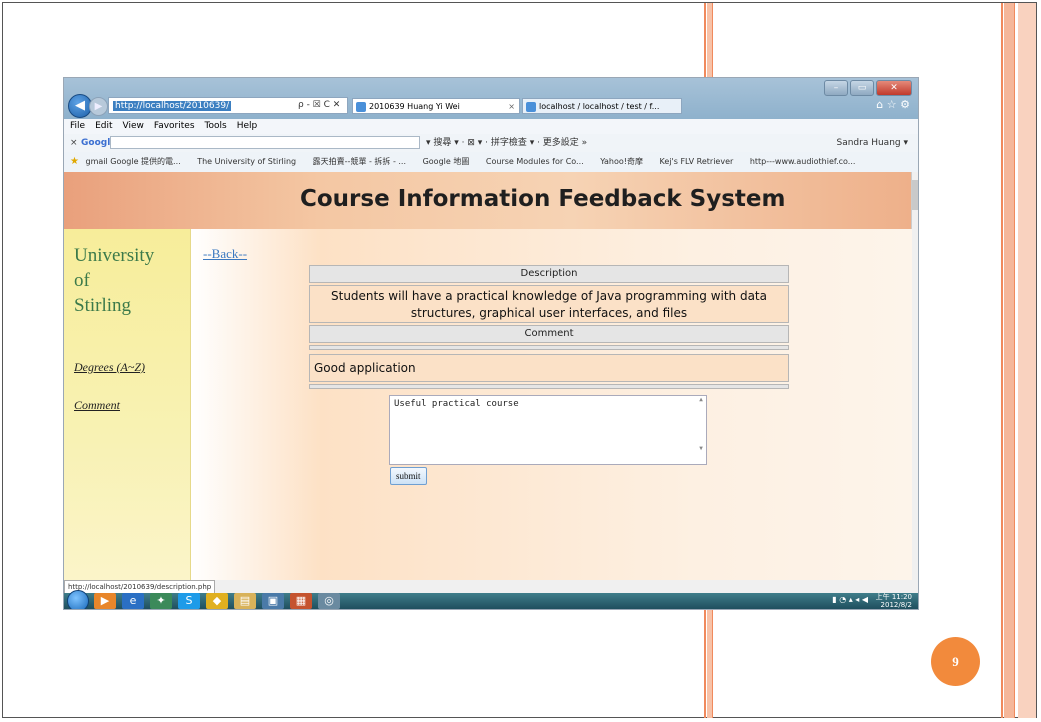 The image size is (1041, 722). I want to click on page-title: Course Information Feedback System, so click(543, 199).